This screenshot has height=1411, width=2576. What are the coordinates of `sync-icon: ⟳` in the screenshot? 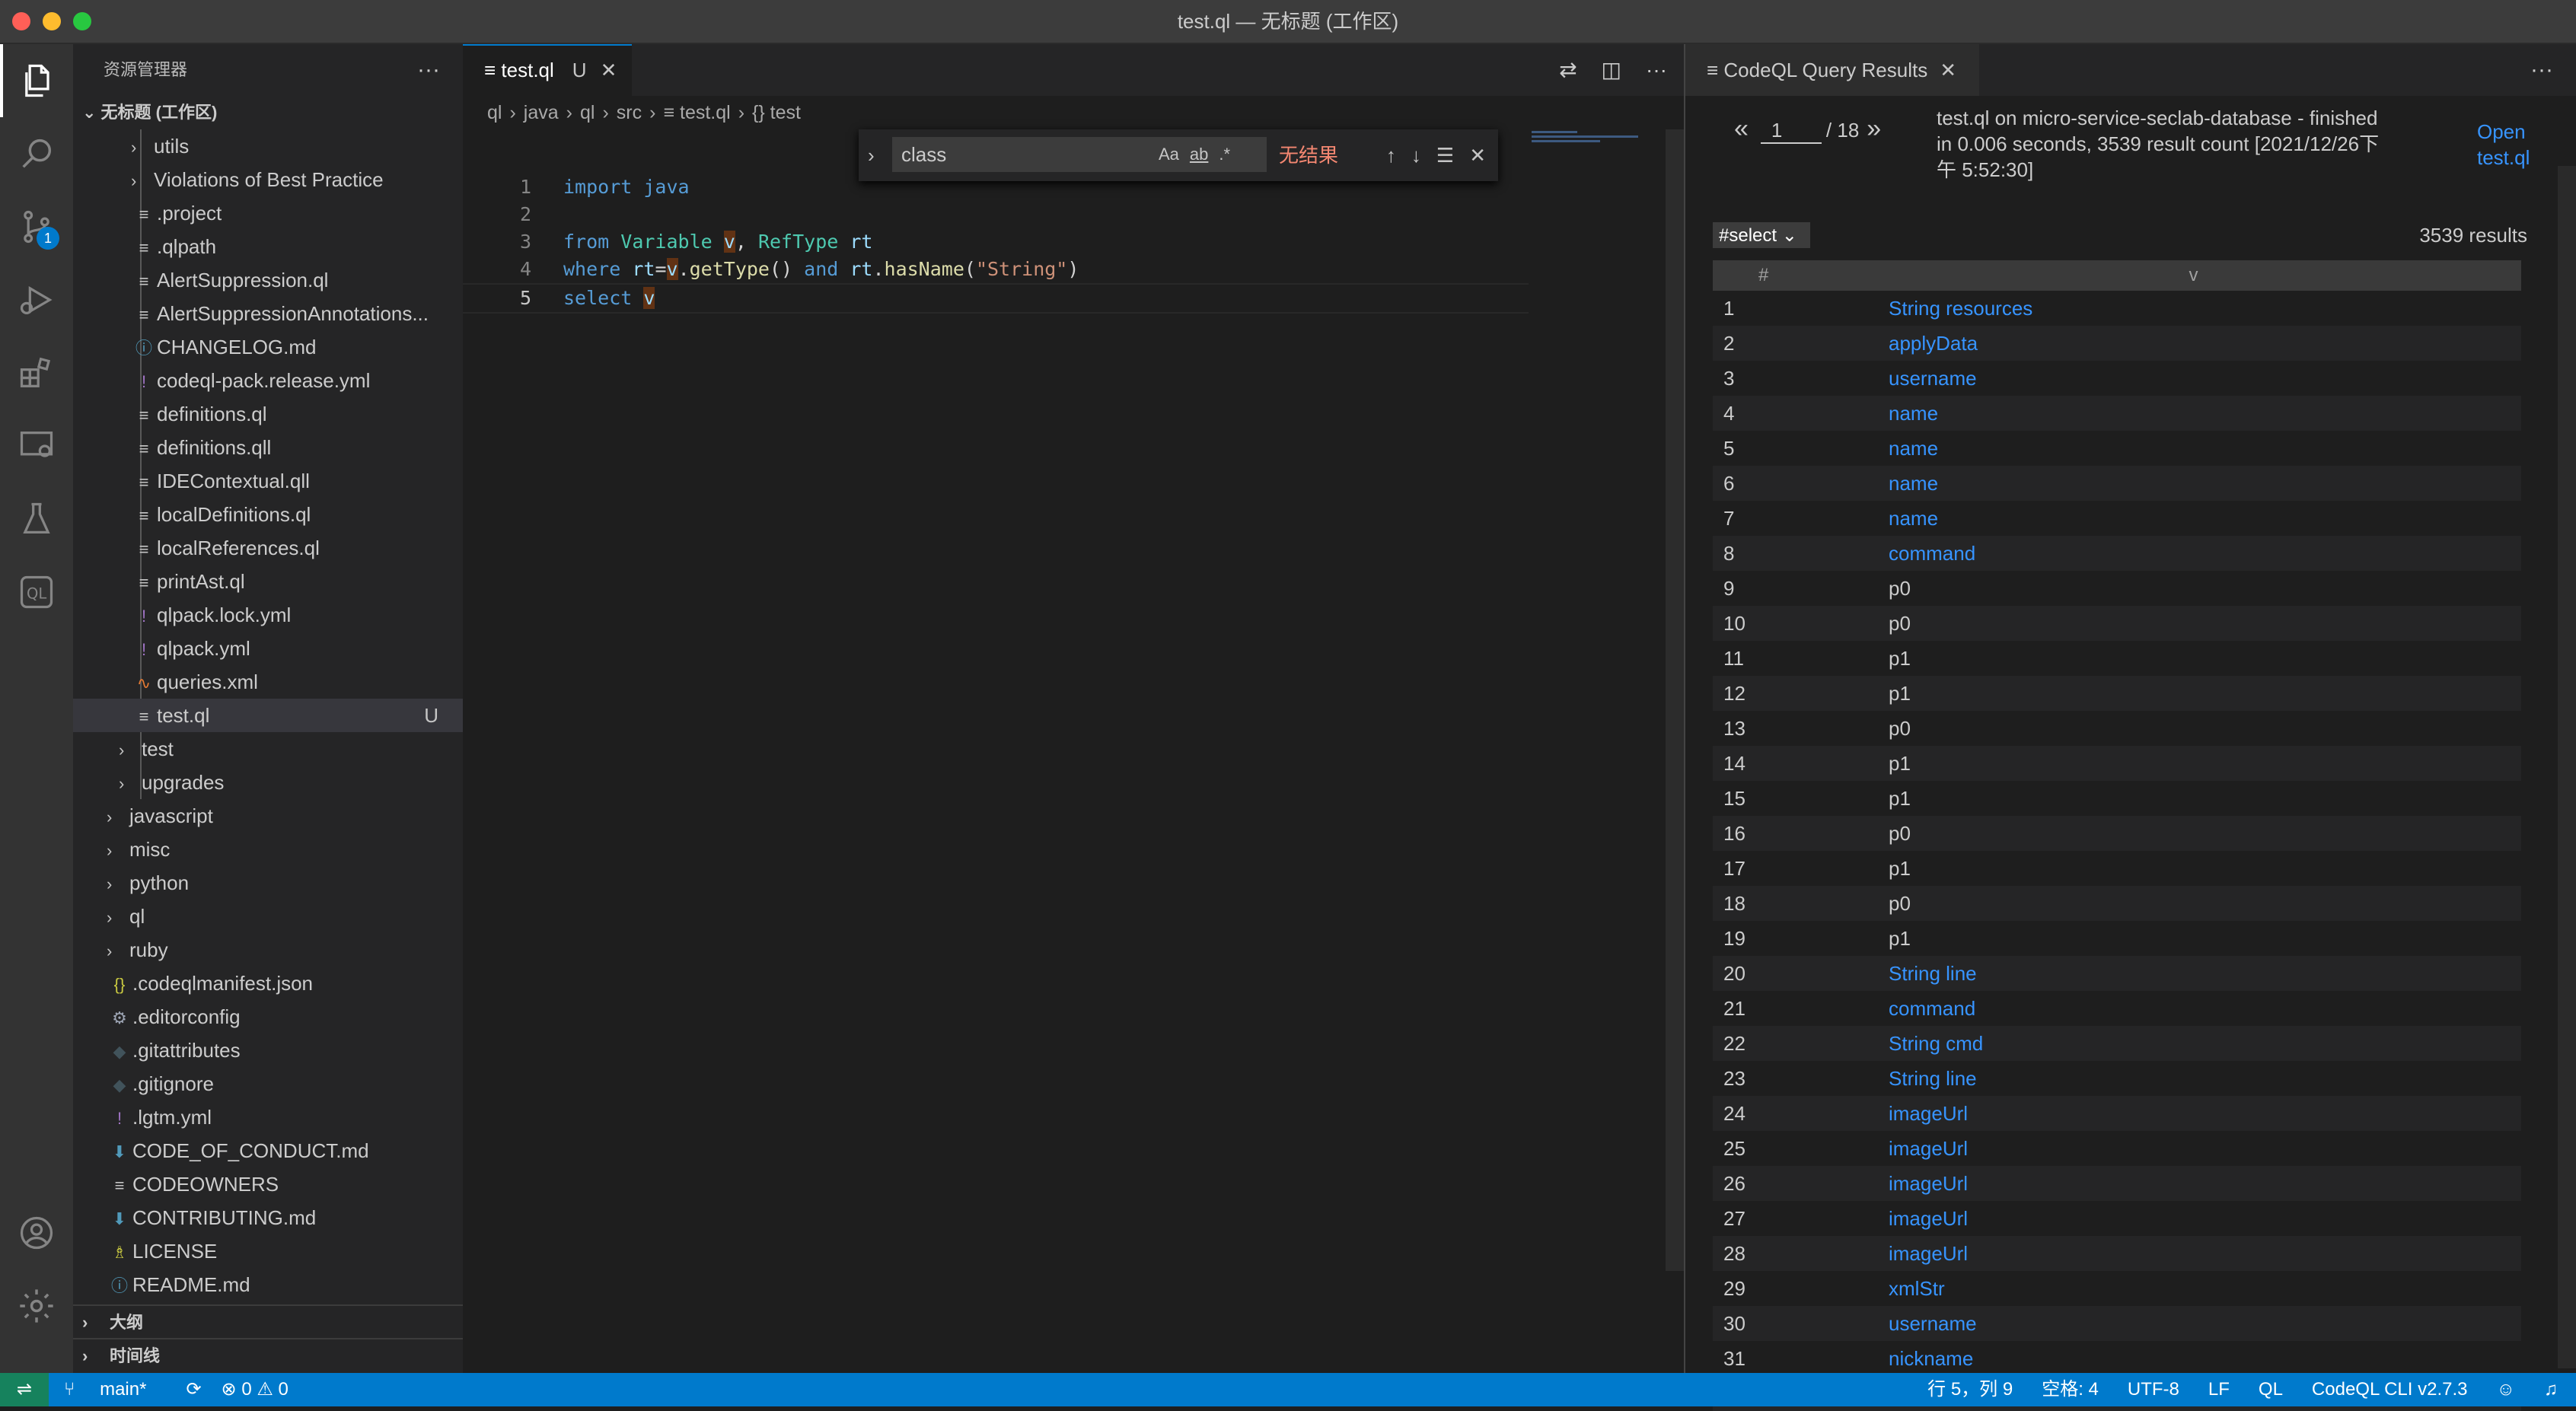 It's located at (194, 1389).